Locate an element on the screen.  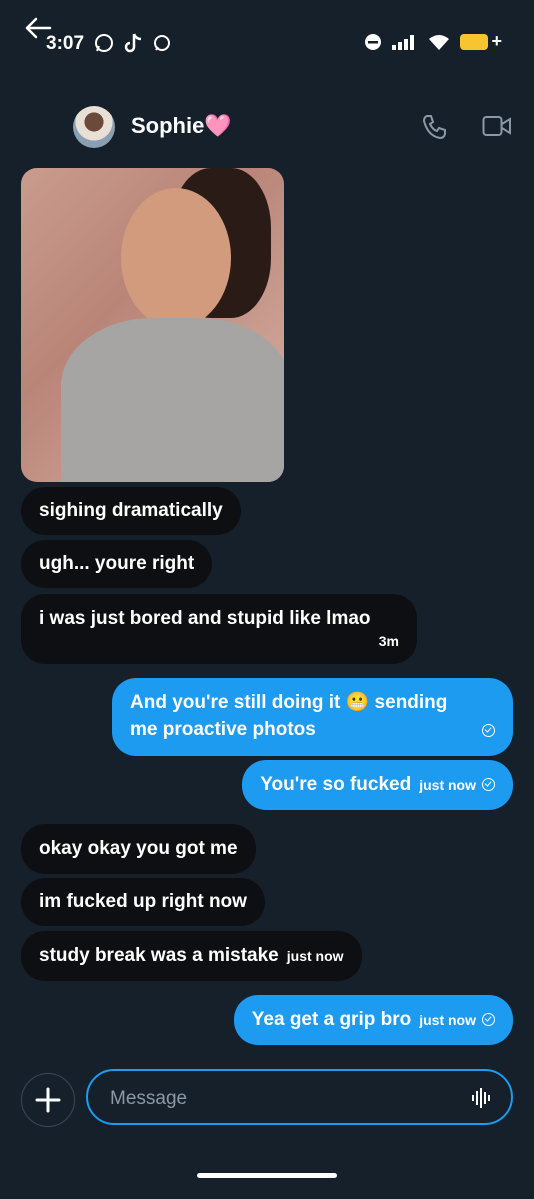
plus-icon is located at coordinates (48, 1100).